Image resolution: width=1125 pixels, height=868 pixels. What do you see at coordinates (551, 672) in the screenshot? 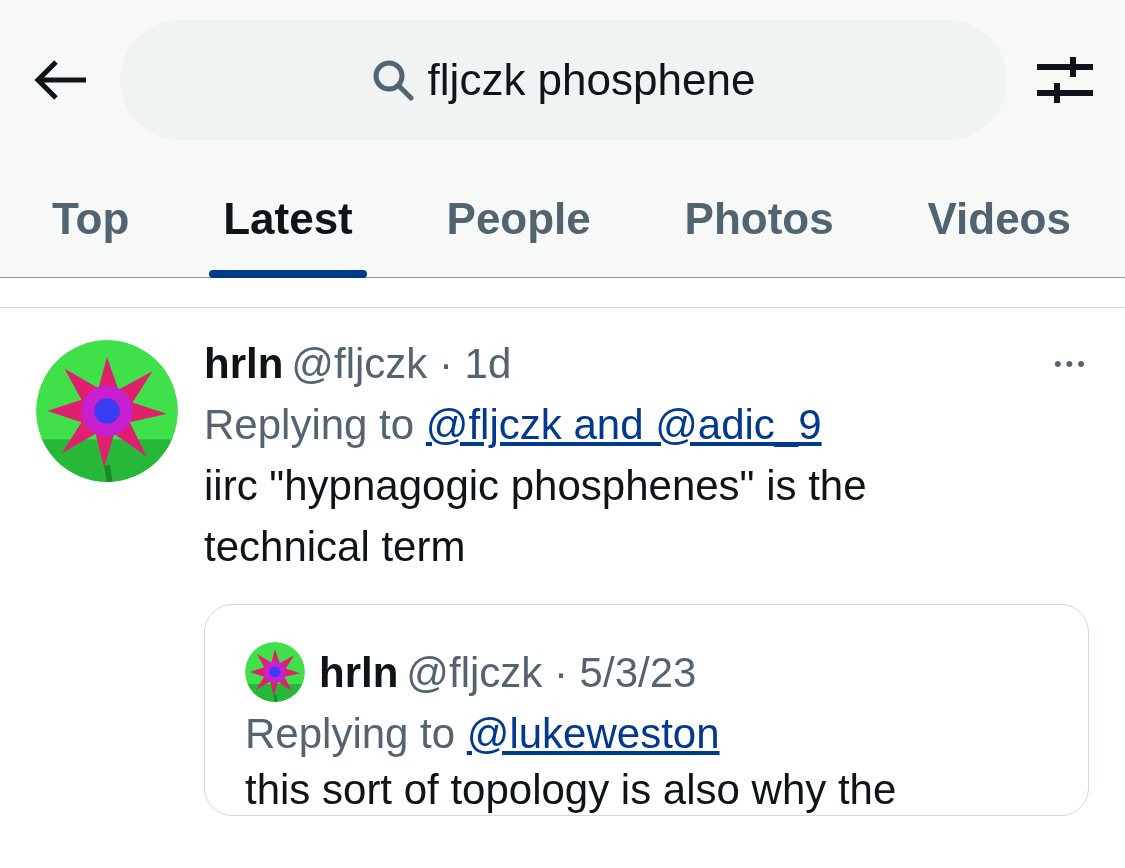
I see `author-handle: @fljczk · 5/3/23` at bounding box center [551, 672].